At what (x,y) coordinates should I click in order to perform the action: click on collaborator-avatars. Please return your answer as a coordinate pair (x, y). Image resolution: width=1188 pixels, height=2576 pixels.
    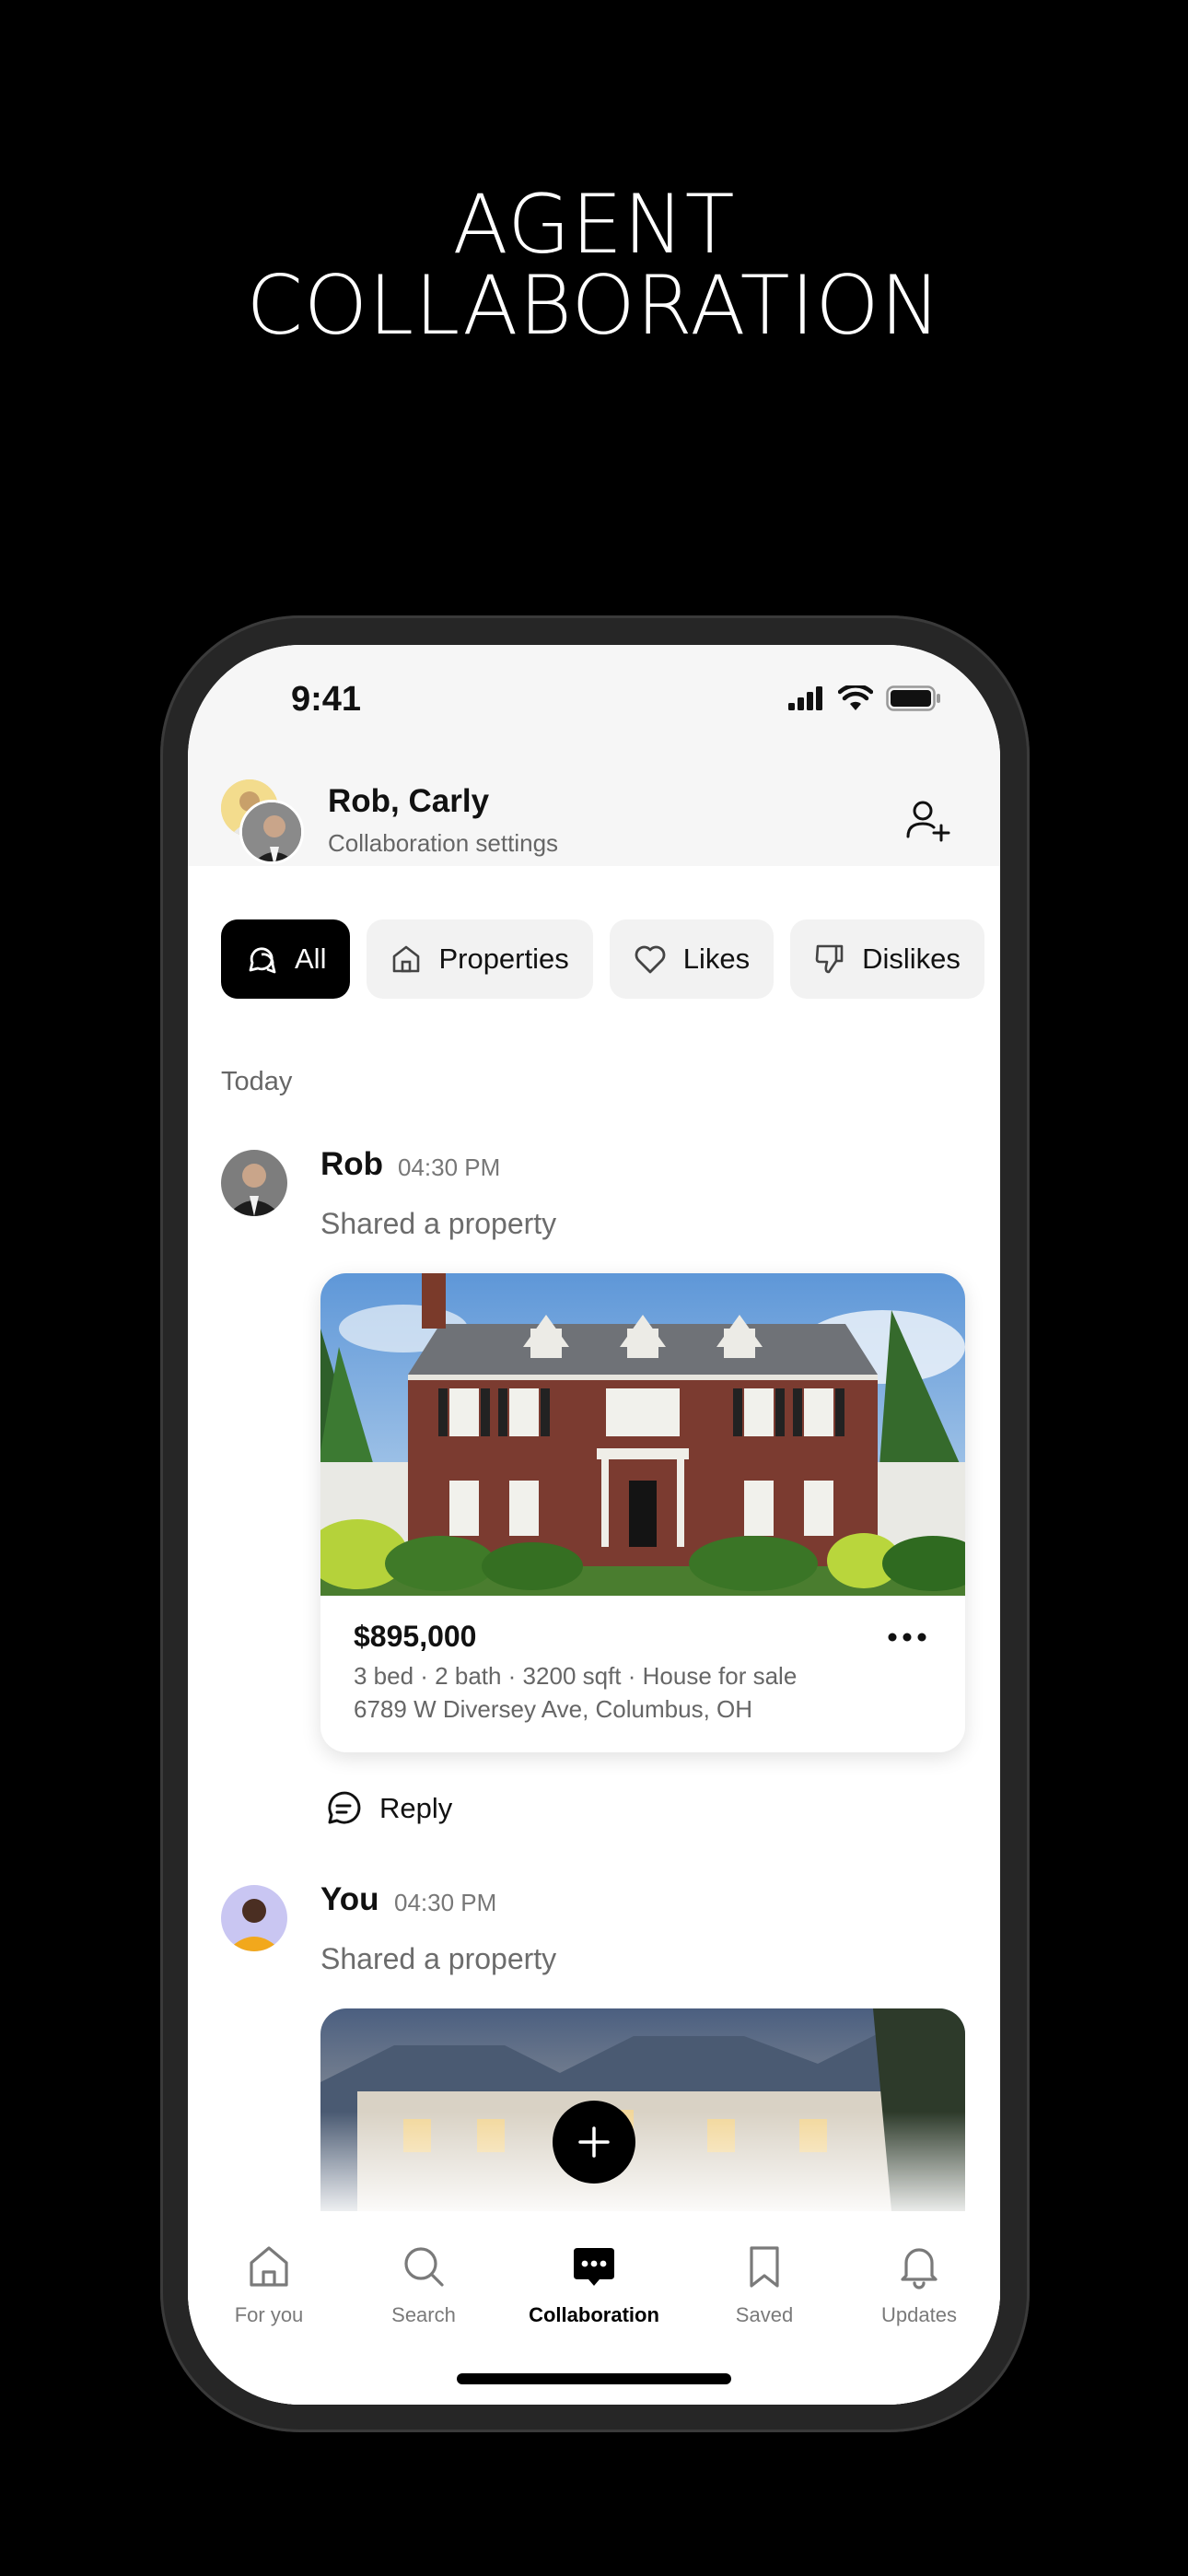
    Looking at the image, I should click on (265, 823).